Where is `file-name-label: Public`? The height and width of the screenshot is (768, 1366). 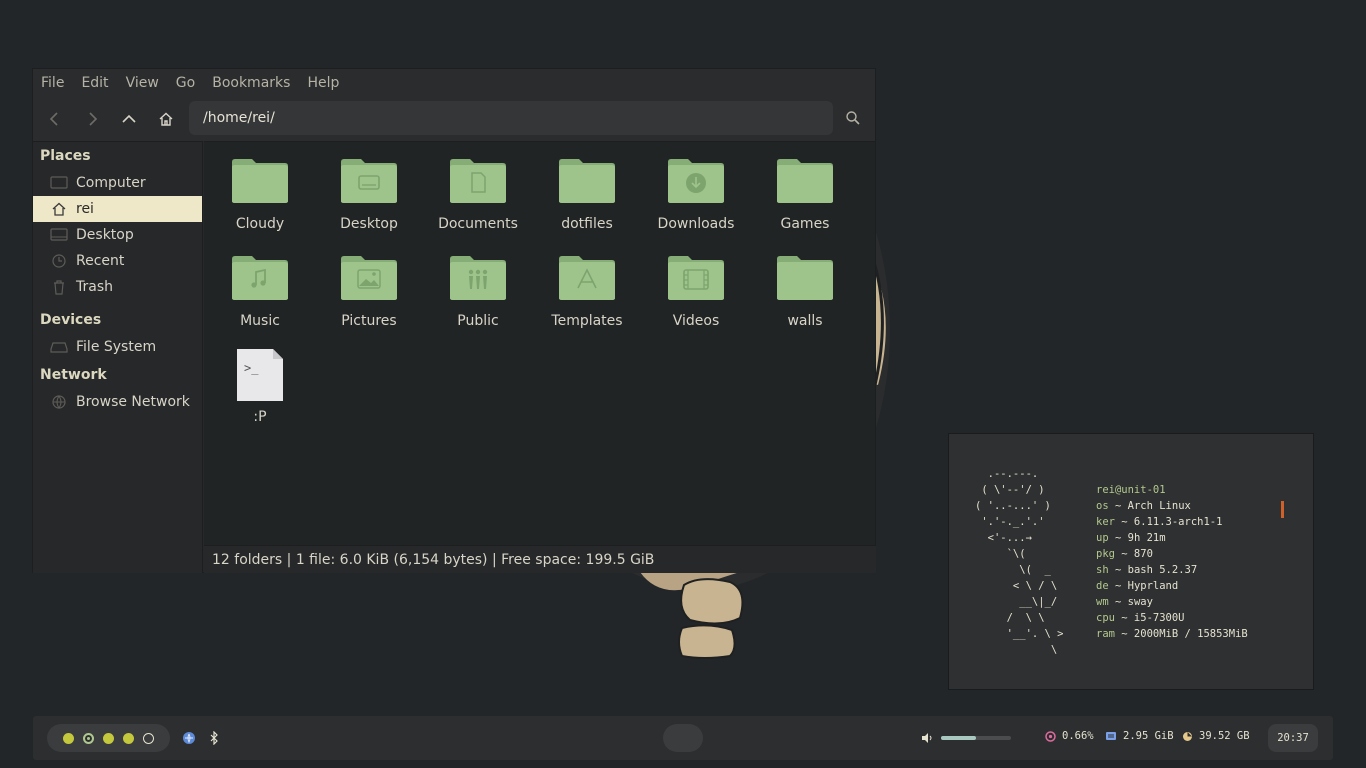 file-name-label: Public is located at coordinates (478, 321).